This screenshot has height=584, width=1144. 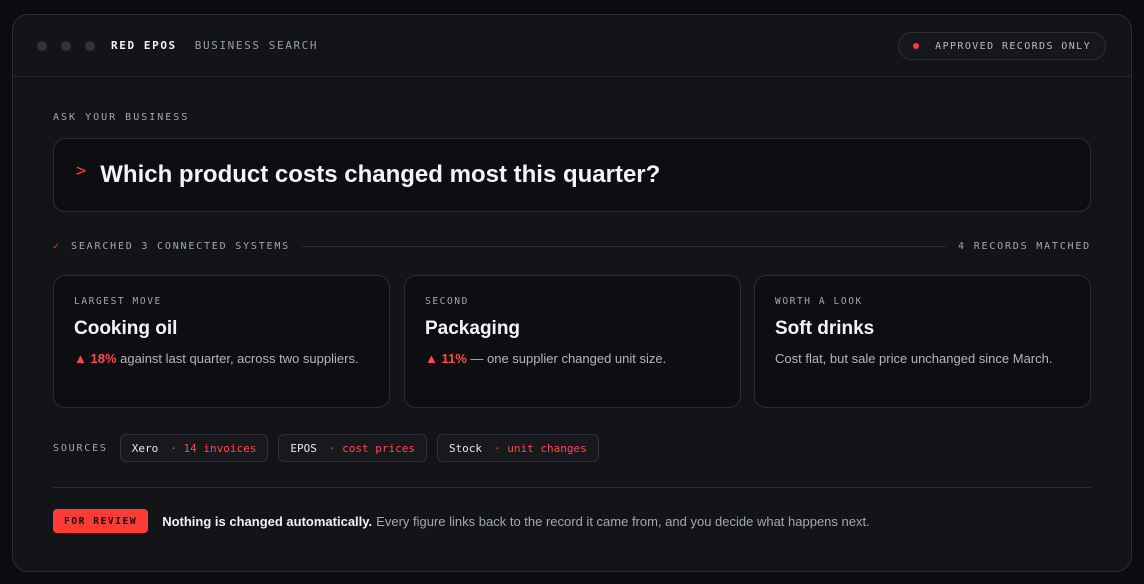 I want to click on app-brand: RED EPOS, so click(x=144, y=45).